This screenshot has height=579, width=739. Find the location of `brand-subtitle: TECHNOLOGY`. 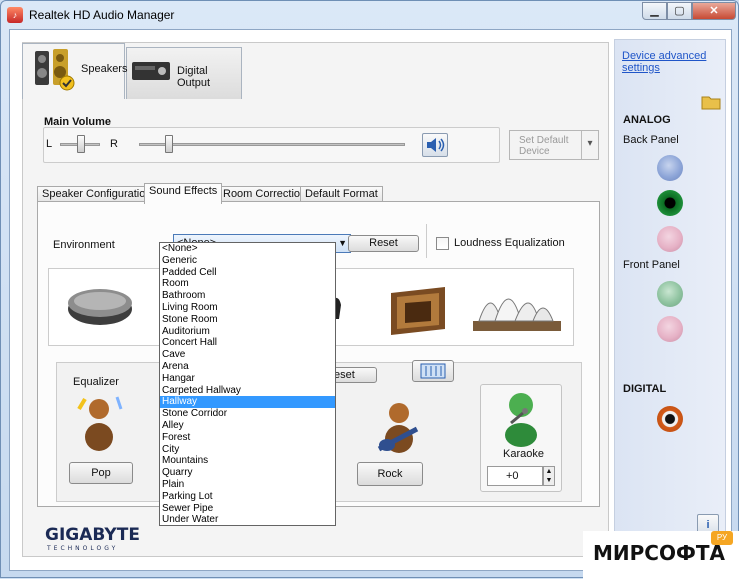

brand-subtitle: TECHNOLOGY is located at coordinates (83, 548).